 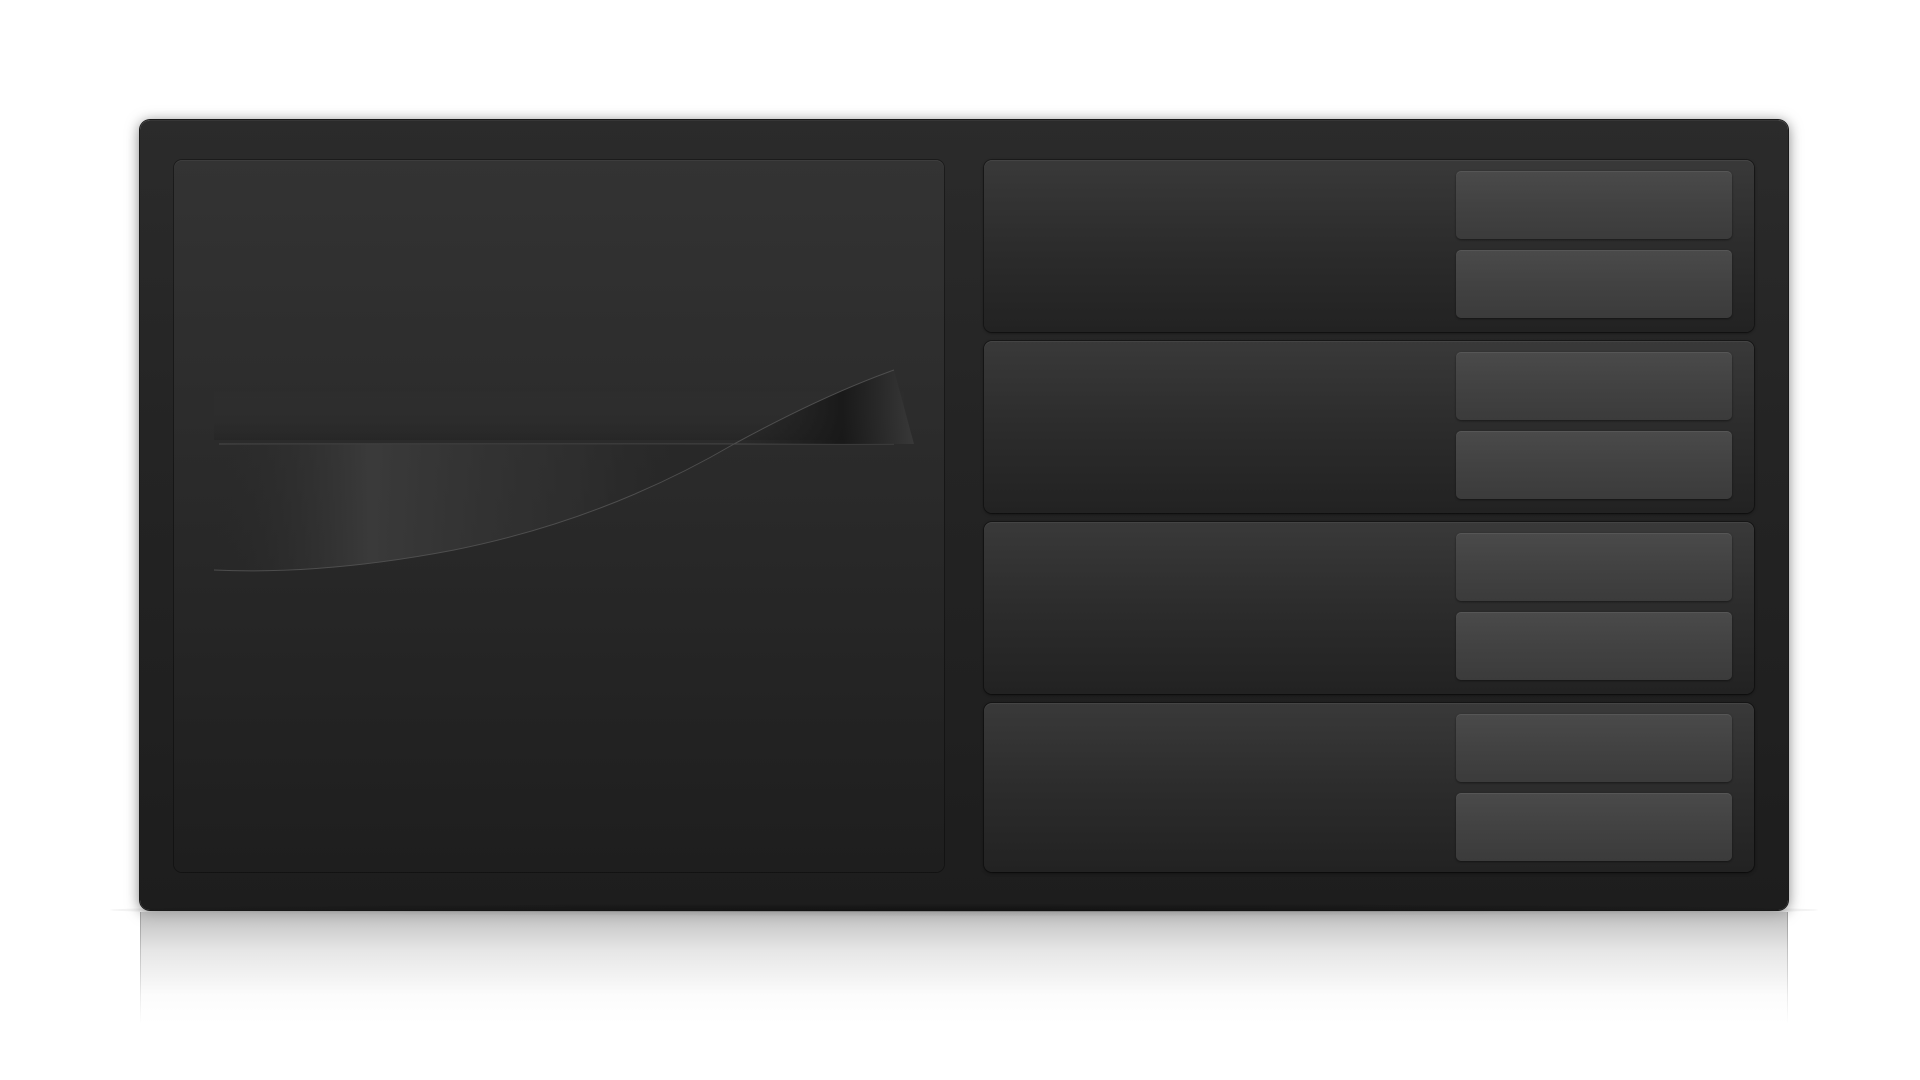 What do you see at coordinates (563, 470) in the screenshot?
I see `gloss-highlight-decoration` at bounding box center [563, 470].